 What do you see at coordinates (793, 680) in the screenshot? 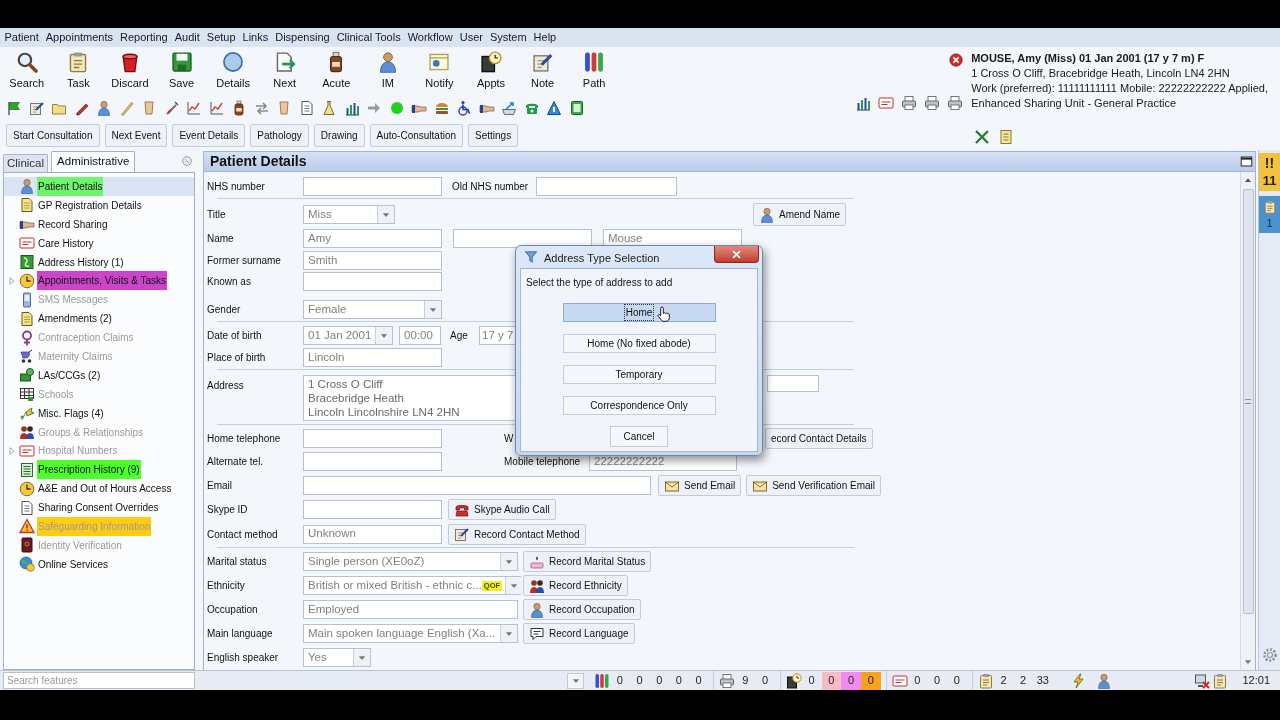
I see `calendar-clock-icon` at bounding box center [793, 680].